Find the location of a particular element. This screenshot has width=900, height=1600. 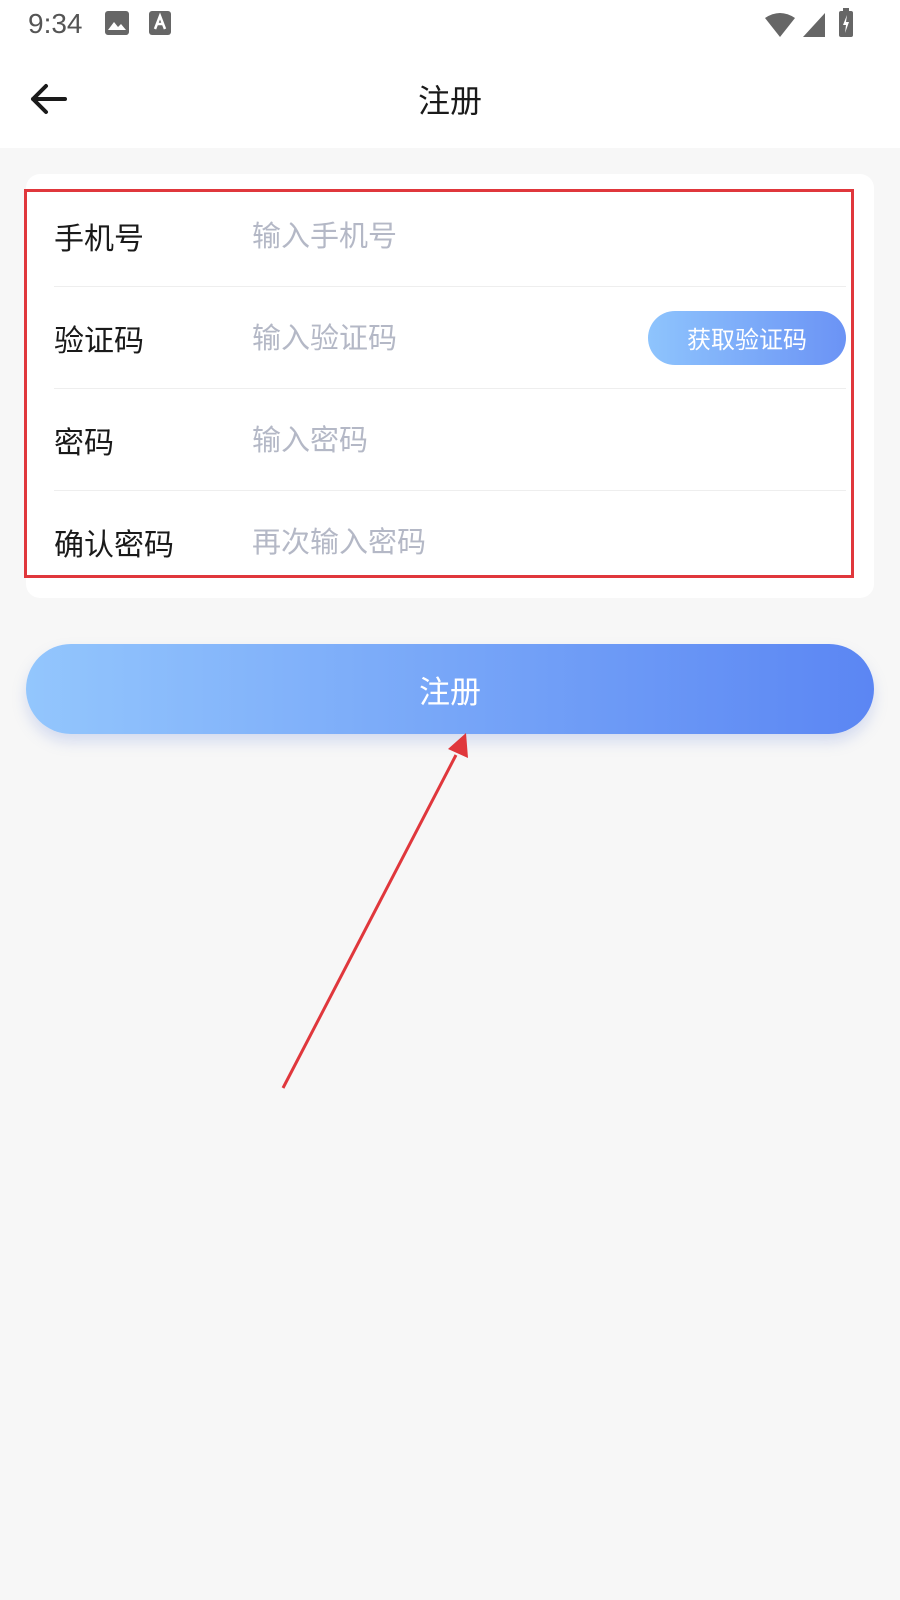

phone-input is located at coordinates (549, 235).